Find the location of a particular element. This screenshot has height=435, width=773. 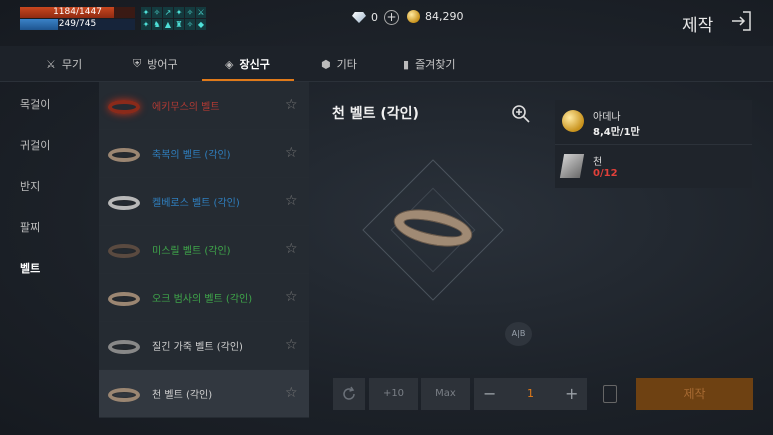

tab-label: 즐겨찾기 is located at coordinates (435, 64).